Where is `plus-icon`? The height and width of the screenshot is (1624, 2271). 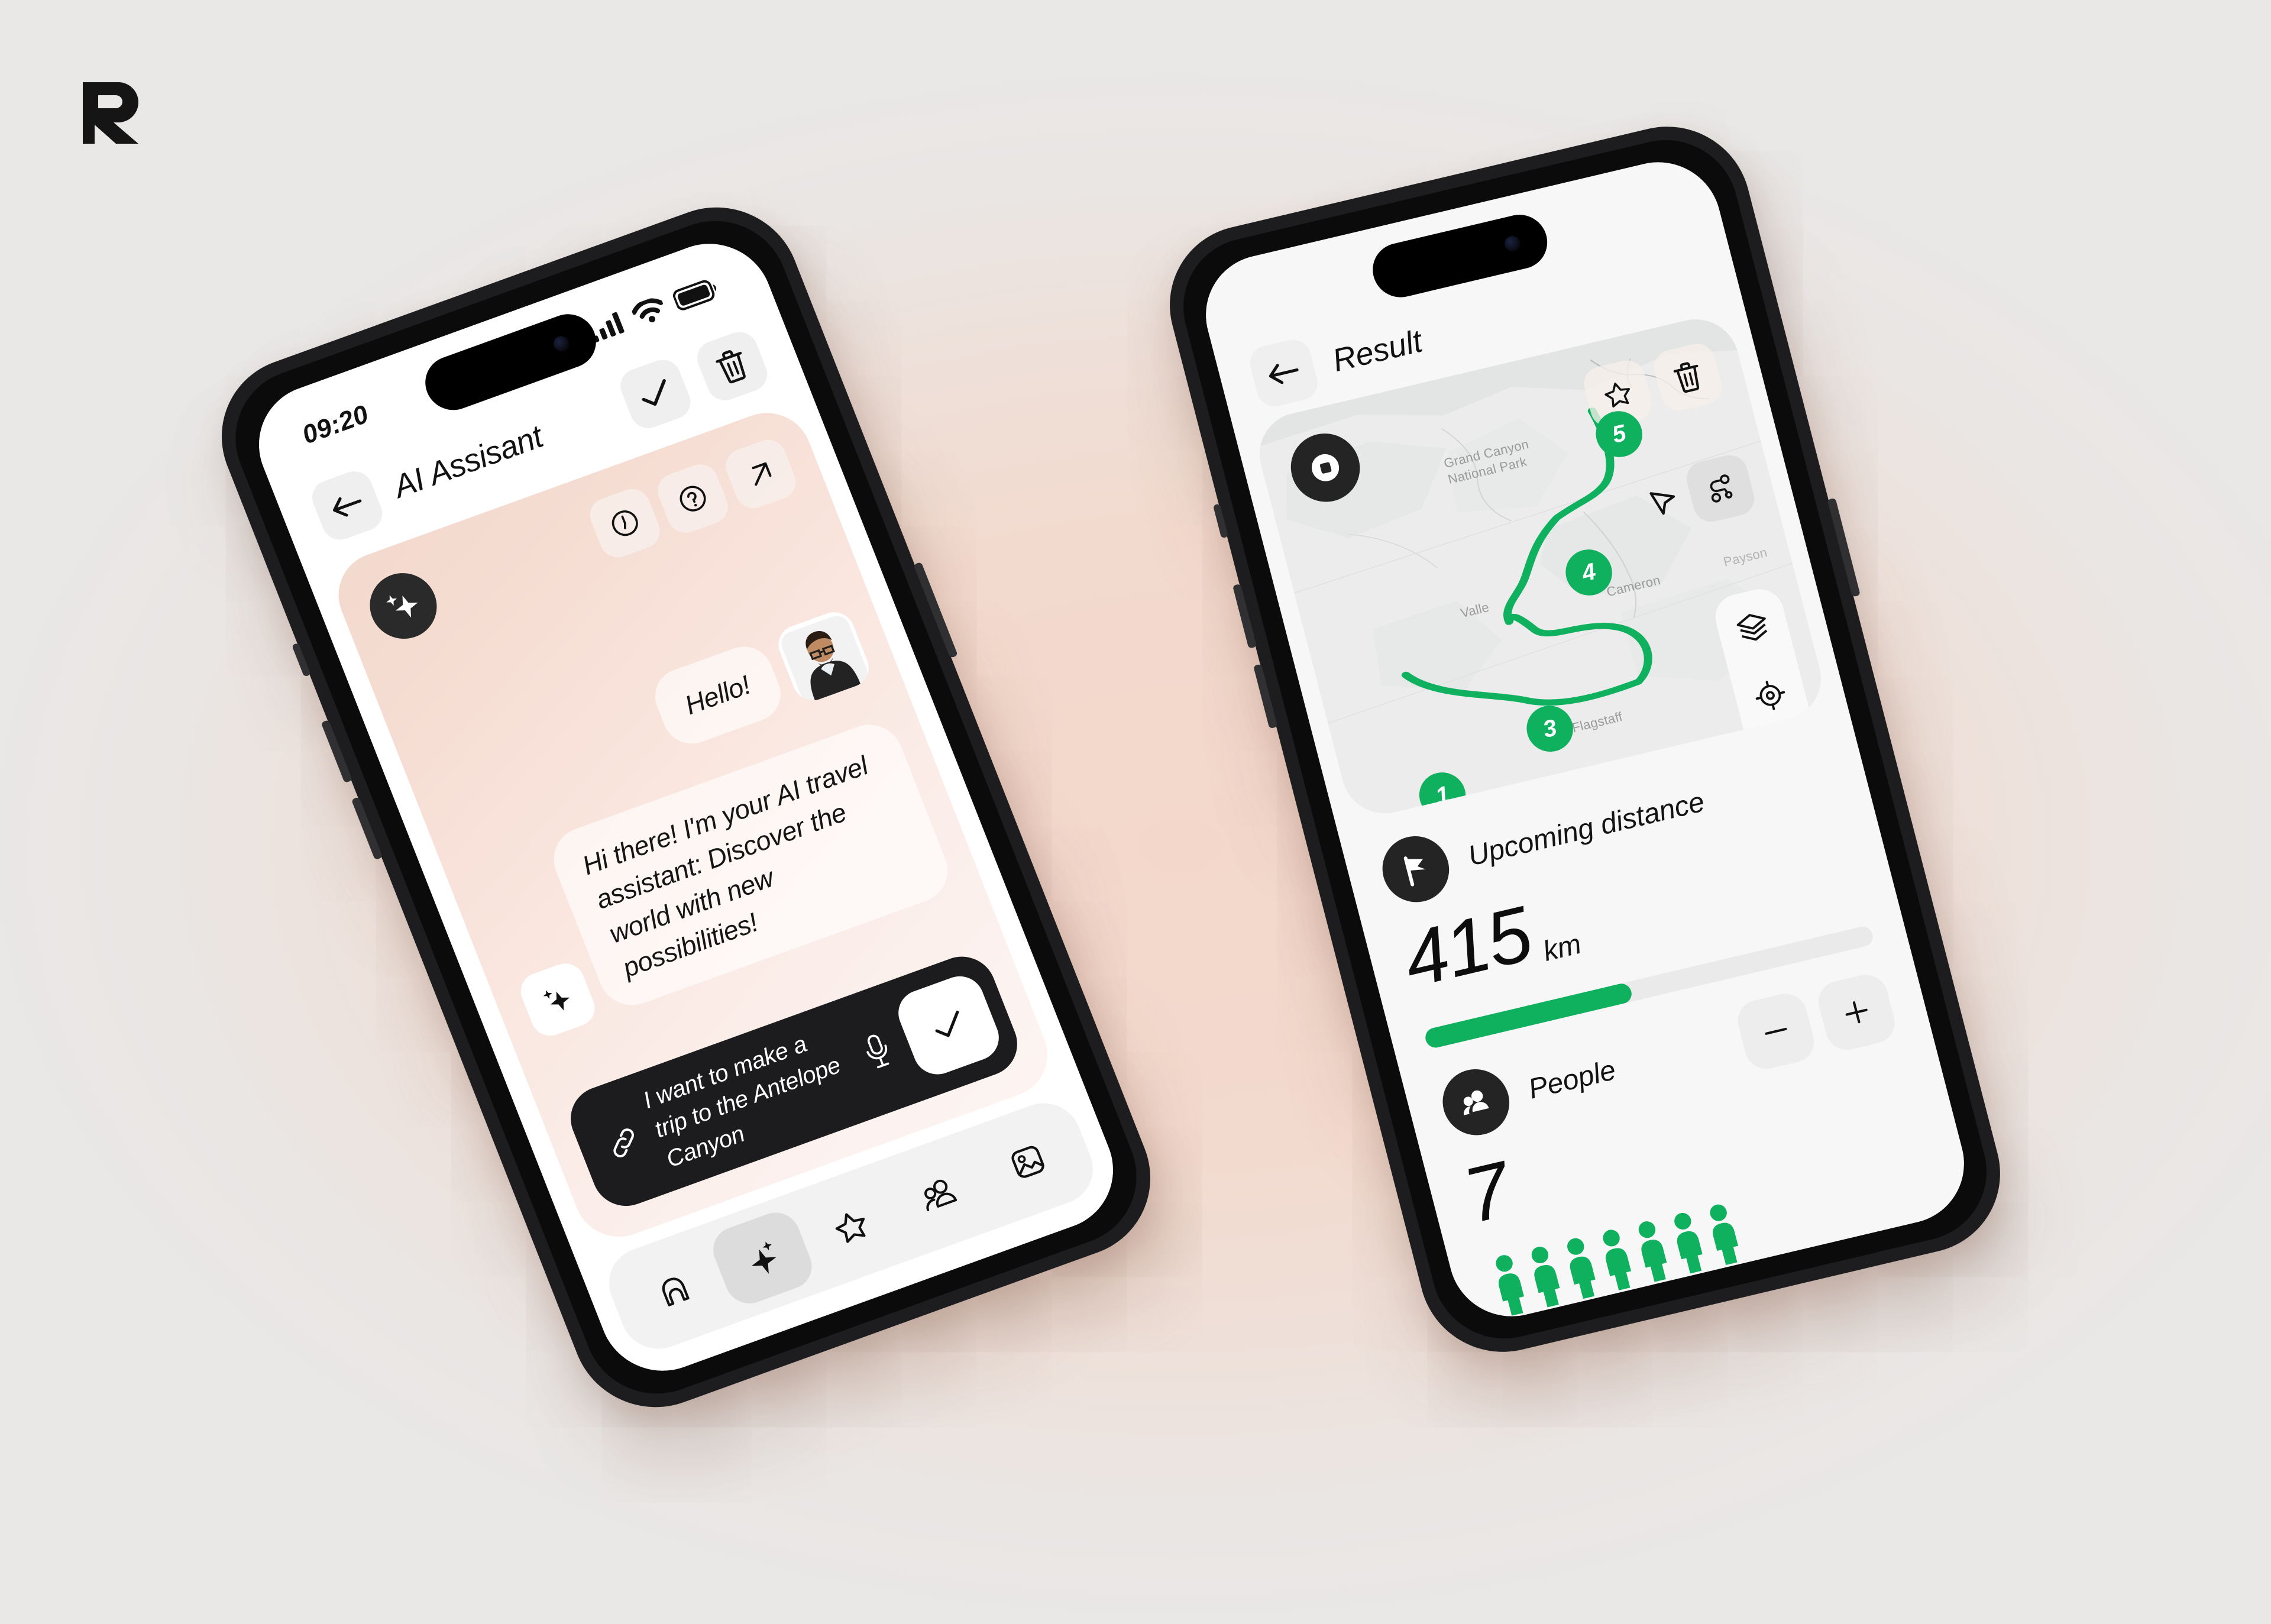 plus-icon is located at coordinates (1856, 1013).